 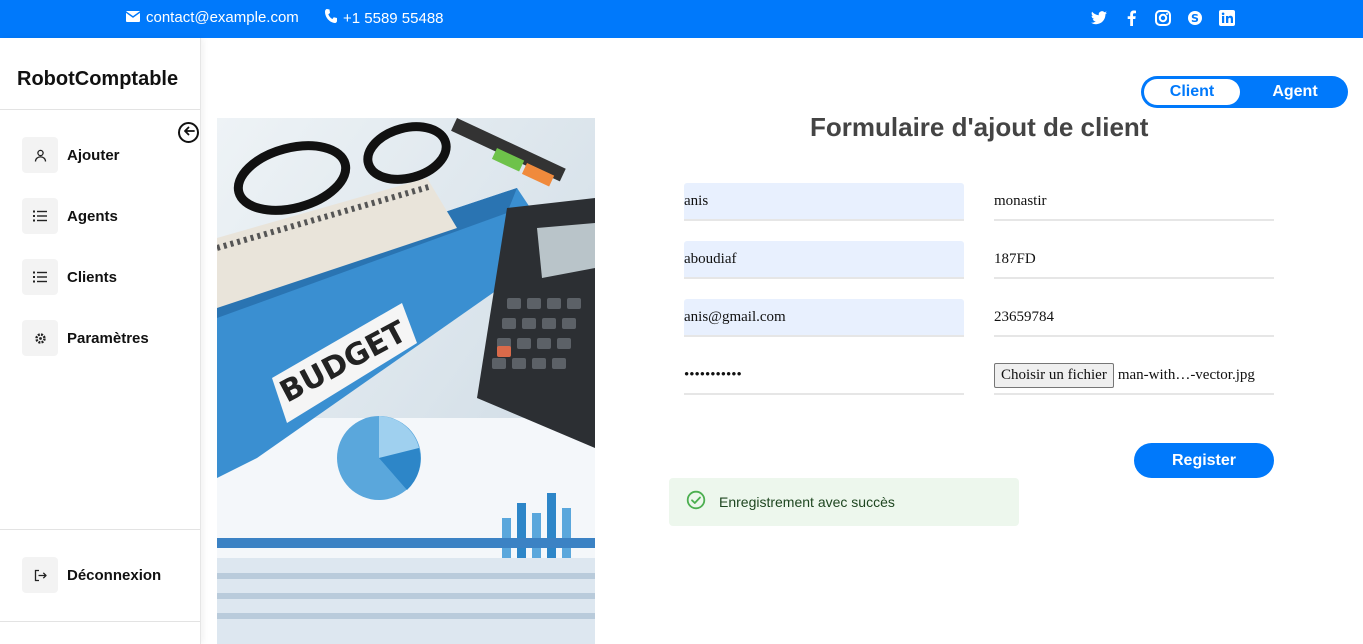 I want to click on sidebar-item-label: Agents, so click(x=92, y=216).